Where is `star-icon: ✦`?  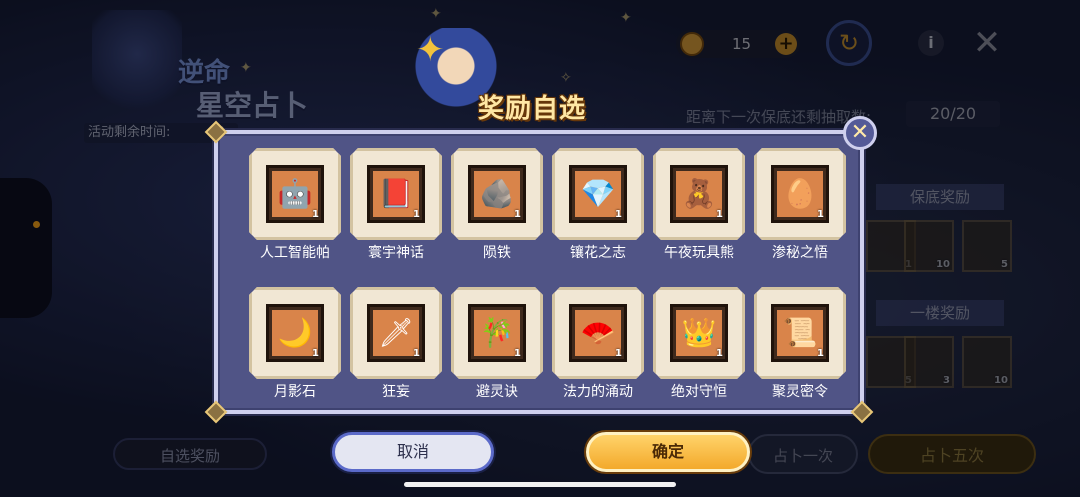 star-icon: ✦ is located at coordinates (430, 50).